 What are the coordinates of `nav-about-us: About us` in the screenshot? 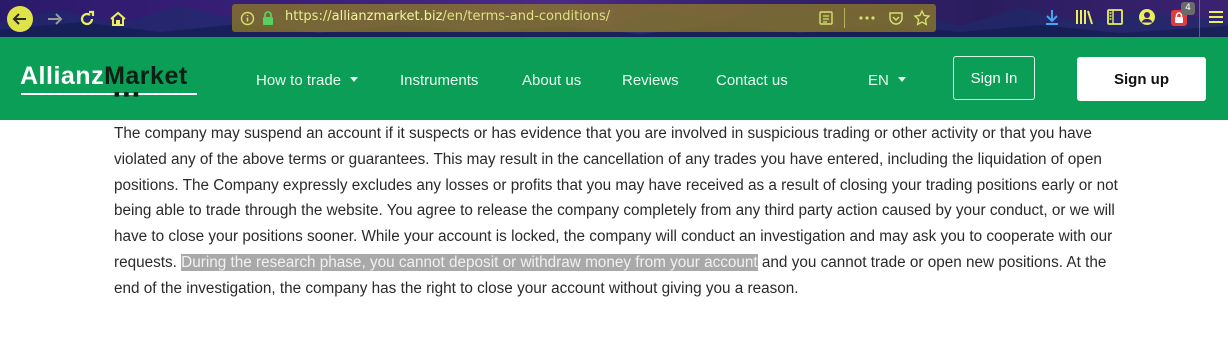 It's located at (551, 80).